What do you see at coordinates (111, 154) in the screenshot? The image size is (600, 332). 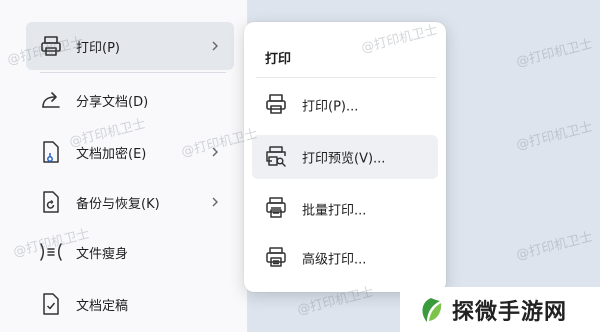 I see `menu-item-label: 文档加密(E)` at bounding box center [111, 154].